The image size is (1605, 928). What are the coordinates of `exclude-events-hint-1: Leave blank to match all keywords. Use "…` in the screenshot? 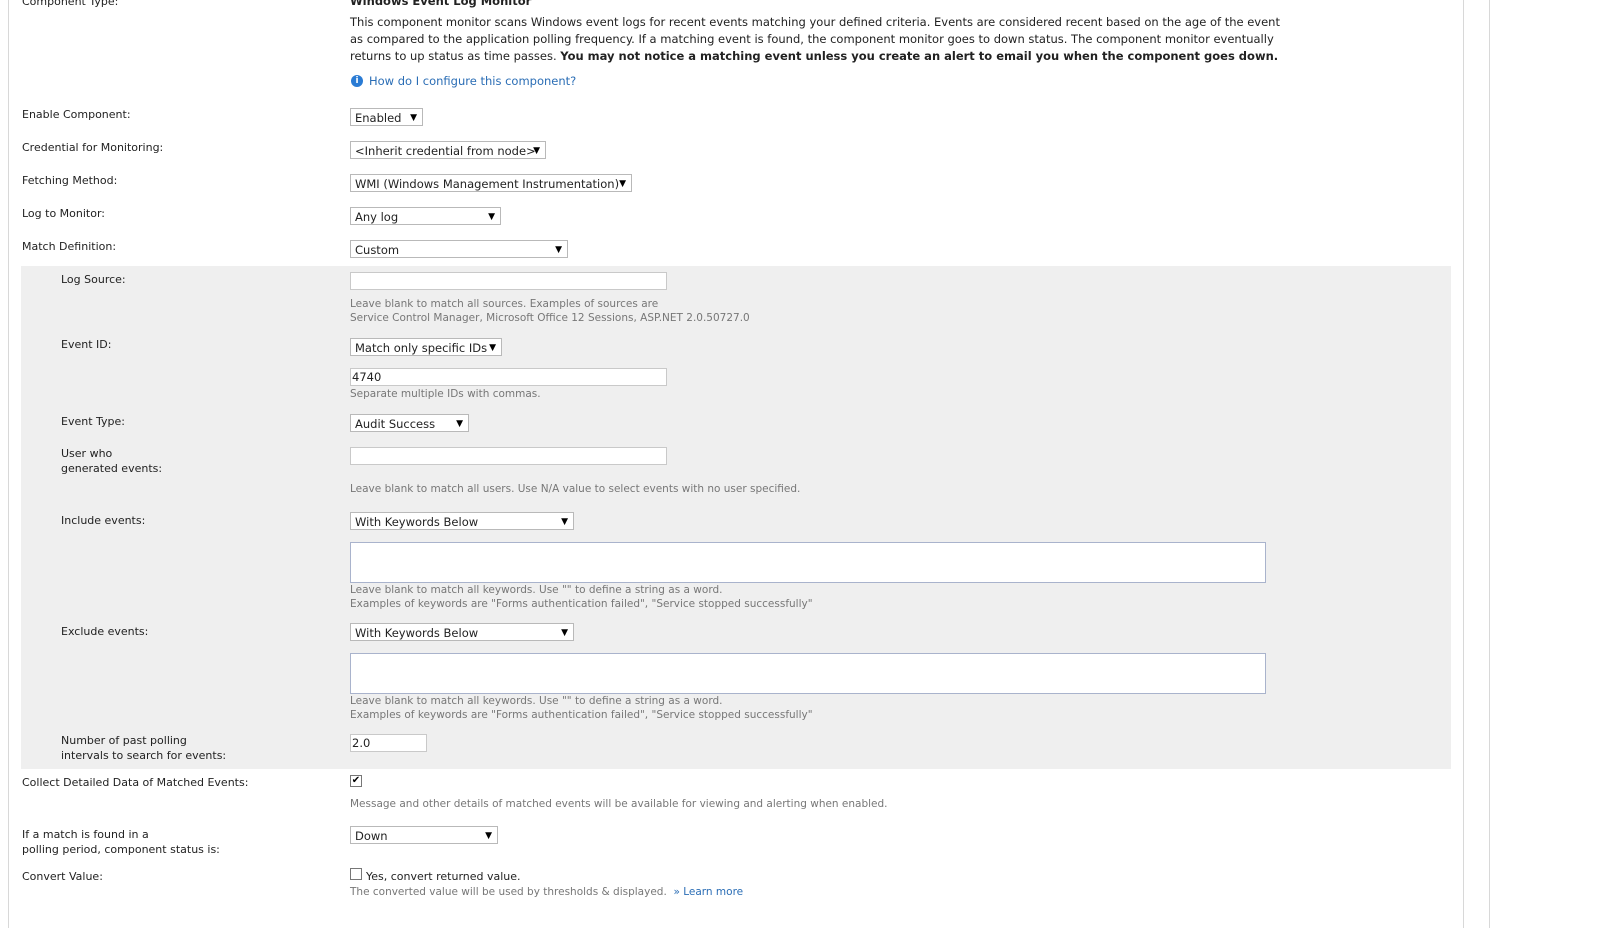 It's located at (536, 701).